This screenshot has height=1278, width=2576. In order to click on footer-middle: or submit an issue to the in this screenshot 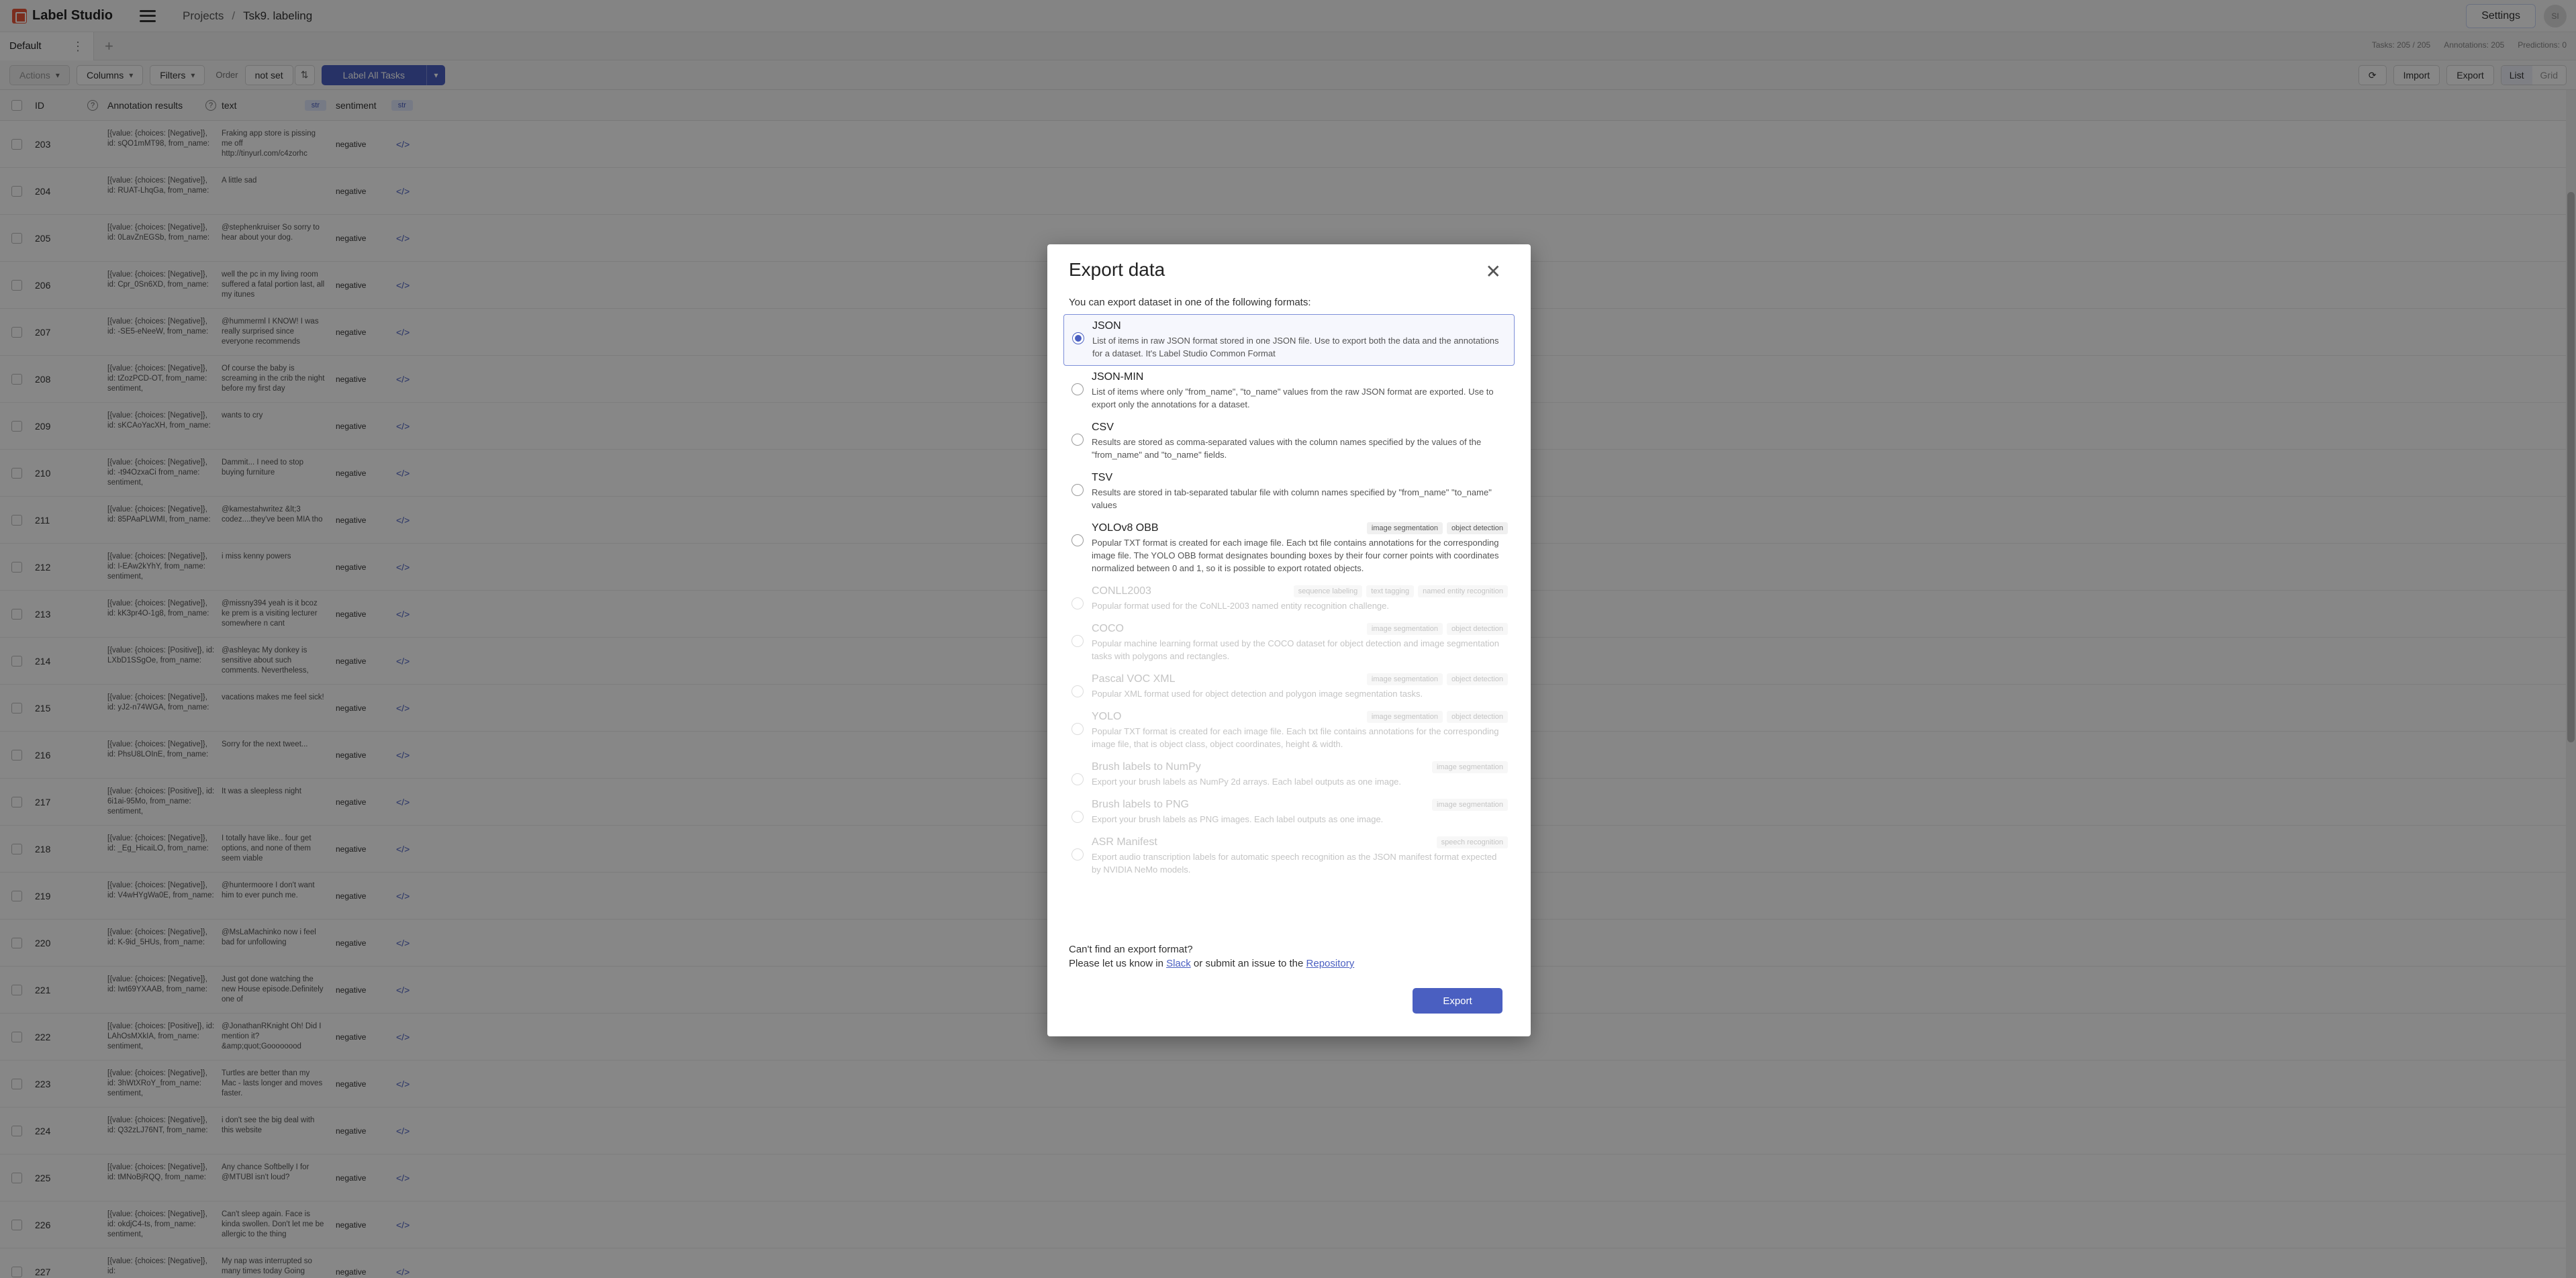, I will do `click(1248, 963)`.